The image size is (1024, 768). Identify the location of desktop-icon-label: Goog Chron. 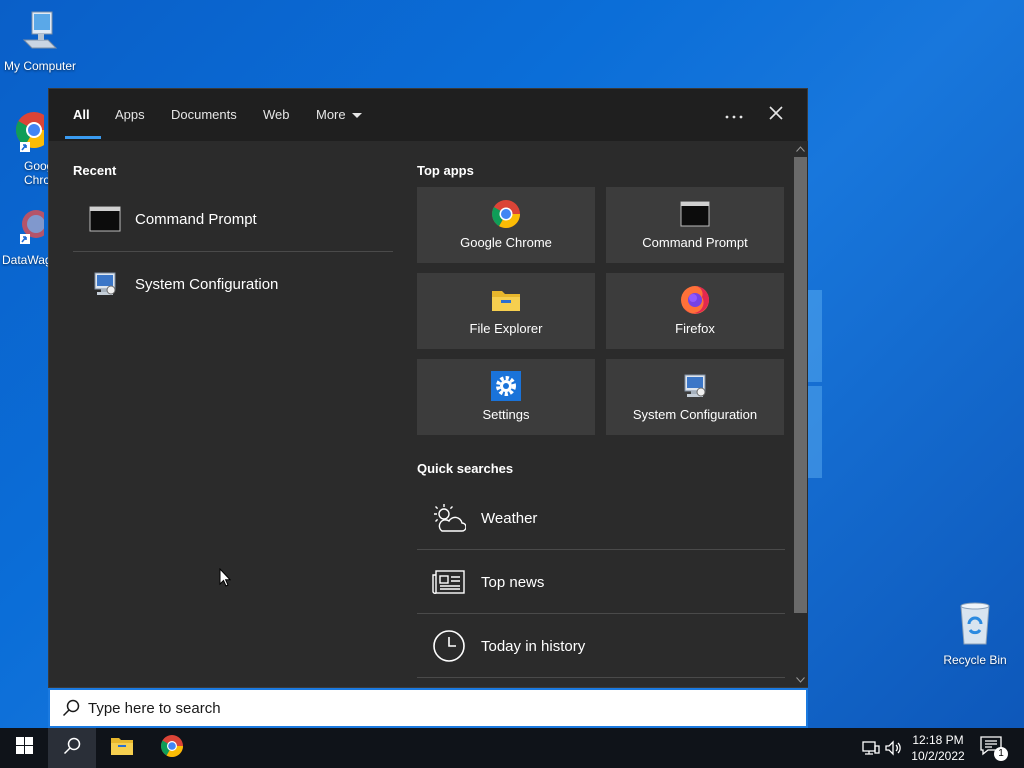
(39, 173).